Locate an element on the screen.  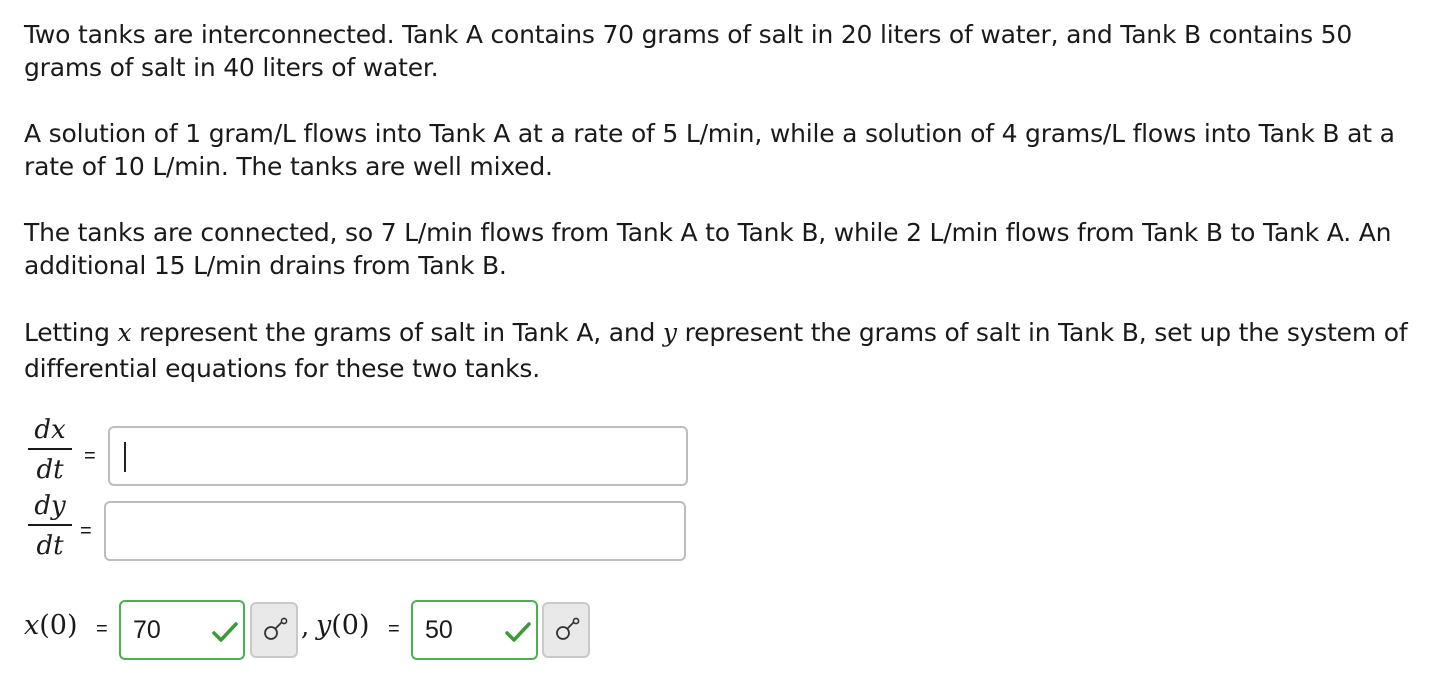
text-fragment: Letting is located at coordinates (71, 332).